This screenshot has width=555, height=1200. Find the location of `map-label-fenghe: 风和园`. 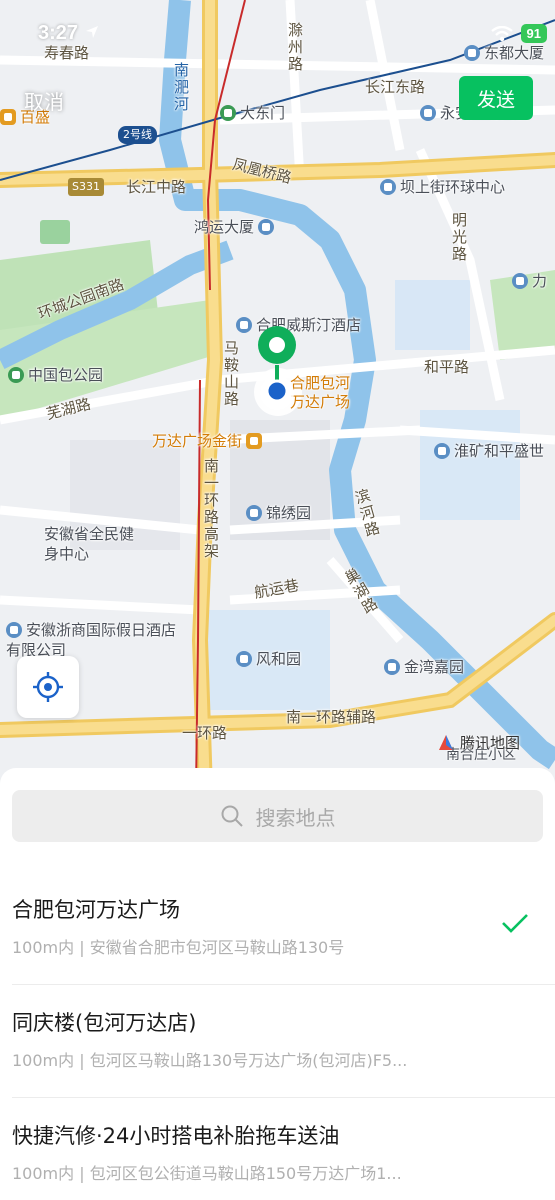

map-label-fenghe: 风和园 is located at coordinates (268, 659).